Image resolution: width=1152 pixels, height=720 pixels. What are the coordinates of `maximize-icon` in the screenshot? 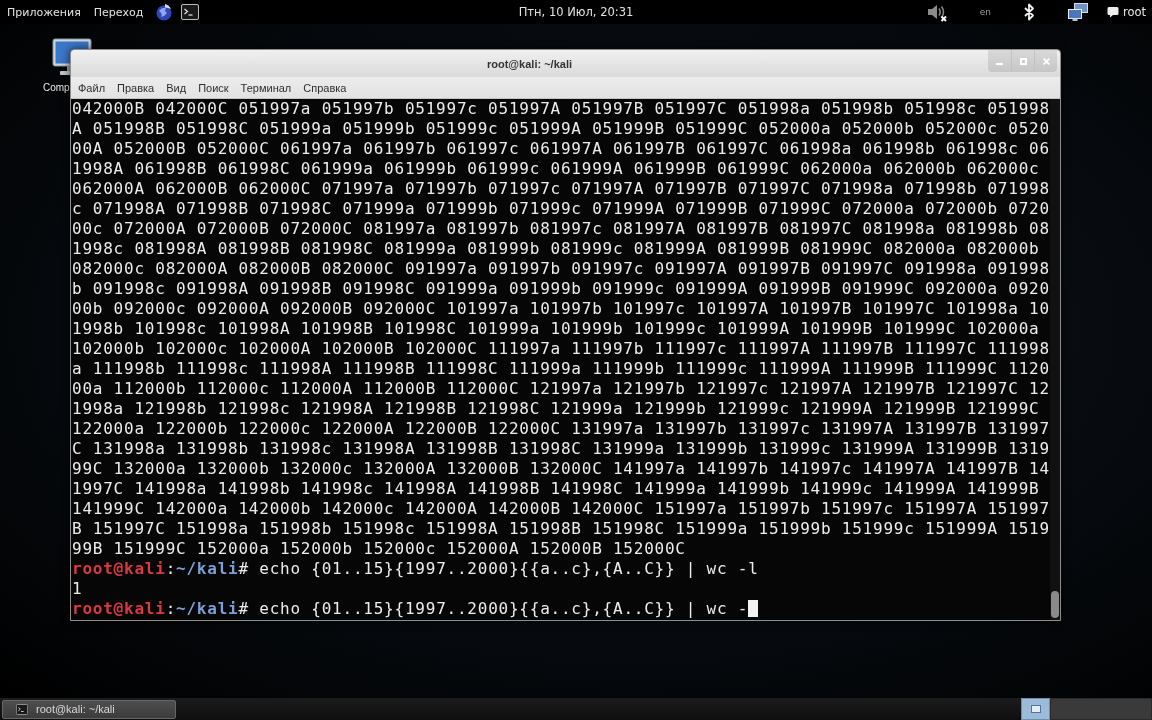 It's located at (1023, 61).